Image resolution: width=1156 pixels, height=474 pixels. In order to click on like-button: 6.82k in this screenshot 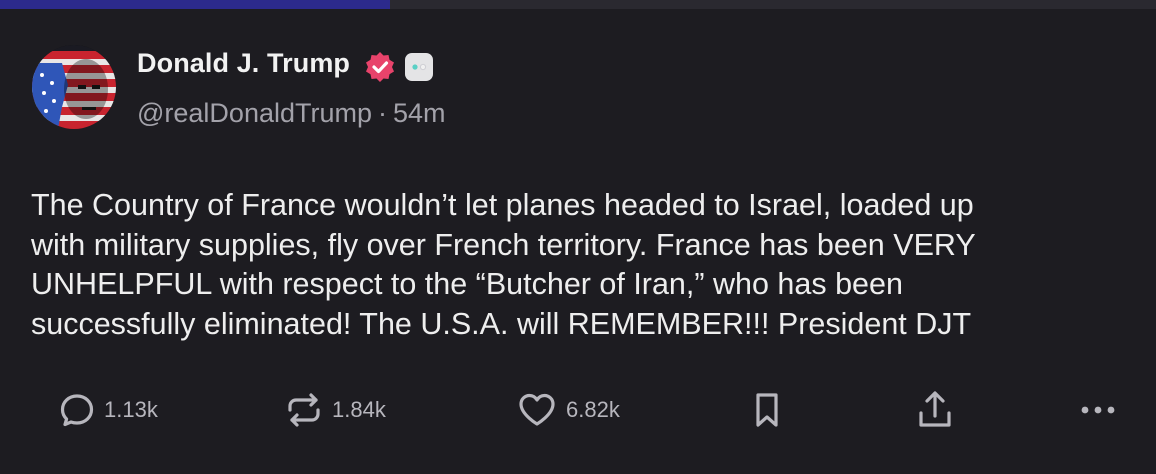, I will do `click(568, 410)`.